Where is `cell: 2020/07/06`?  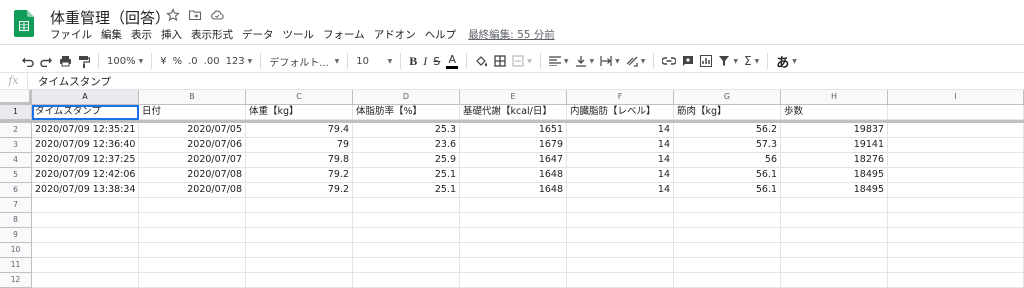
cell: 2020/07/06 is located at coordinates (192, 145).